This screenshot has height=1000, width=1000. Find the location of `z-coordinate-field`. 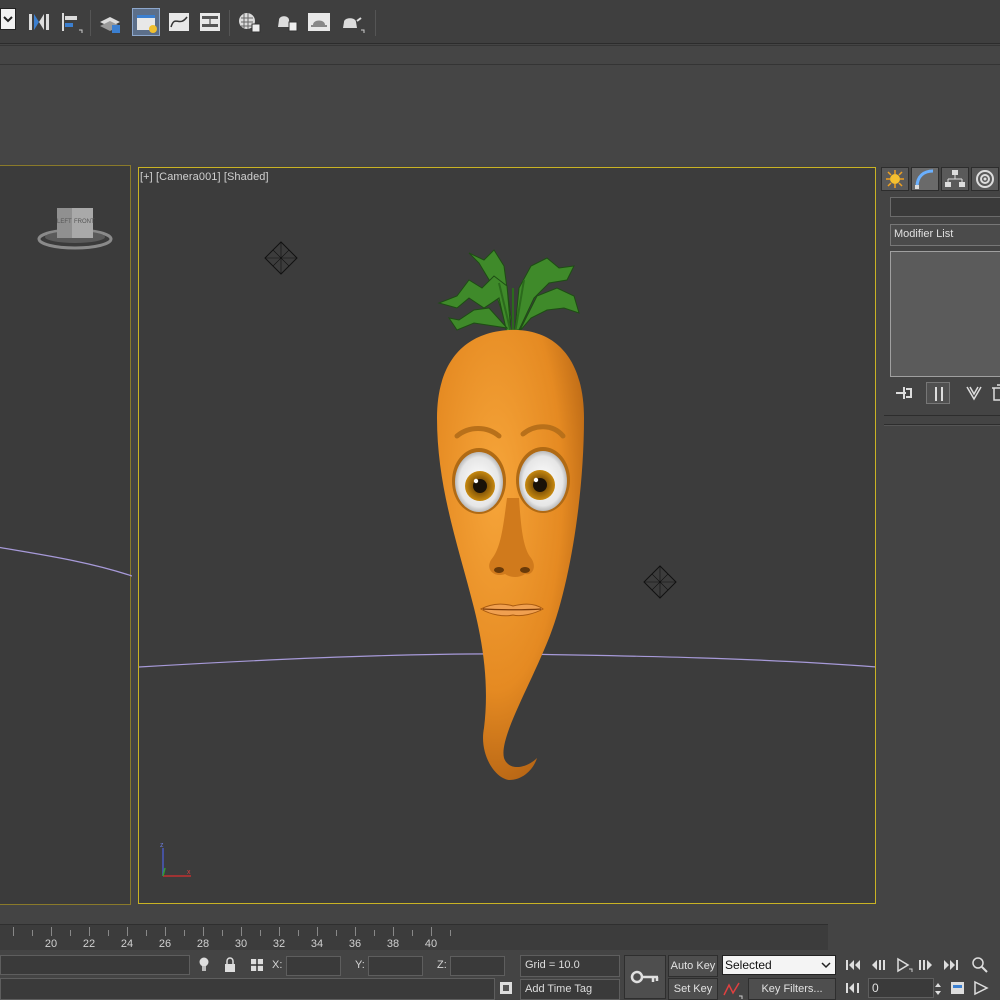

z-coordinate-field is located at coordinates (477, 966).